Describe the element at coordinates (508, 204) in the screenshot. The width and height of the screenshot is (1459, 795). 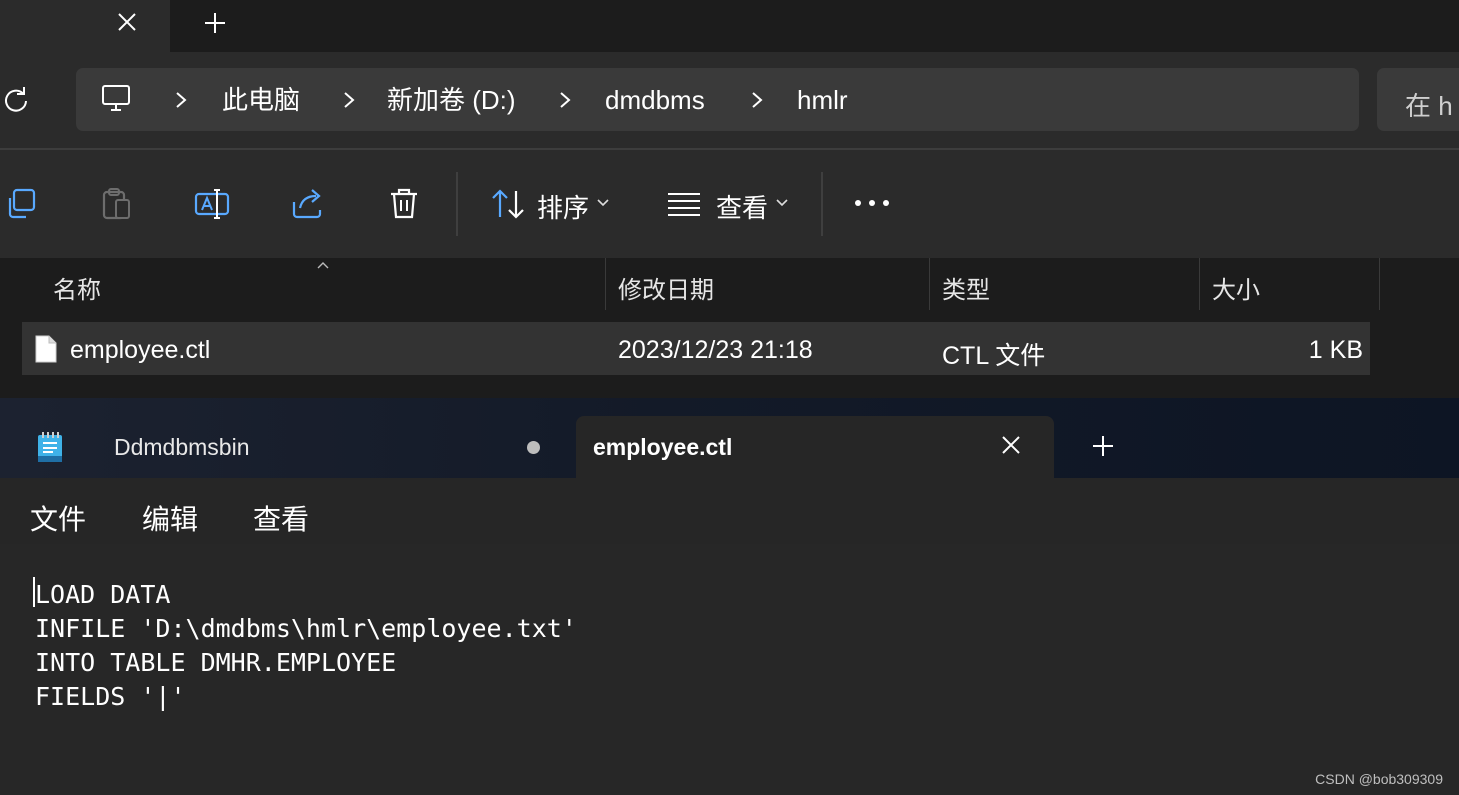
I see `sort-icon` at that location.